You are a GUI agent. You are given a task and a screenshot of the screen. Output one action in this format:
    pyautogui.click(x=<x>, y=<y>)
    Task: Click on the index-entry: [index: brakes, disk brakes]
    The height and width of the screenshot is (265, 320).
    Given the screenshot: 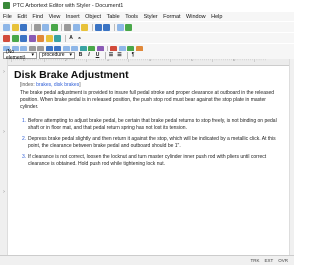 What is the action you would take?
    pyautogui.click(x=50, y=85)
    